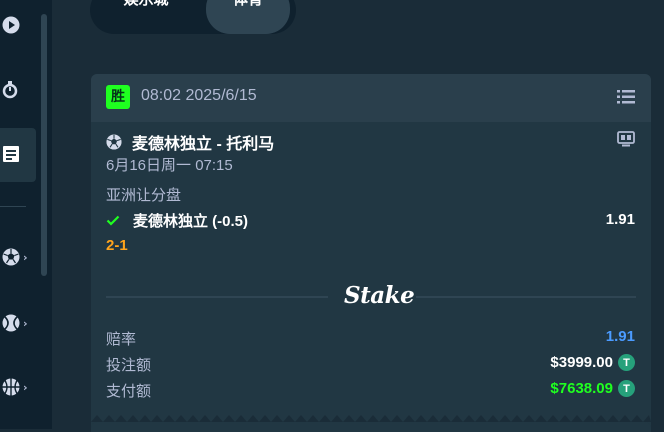 The width and height of the screenshot is (664, 432). I want to click on sidebar-item-basketball: ›, so click(15, 387).